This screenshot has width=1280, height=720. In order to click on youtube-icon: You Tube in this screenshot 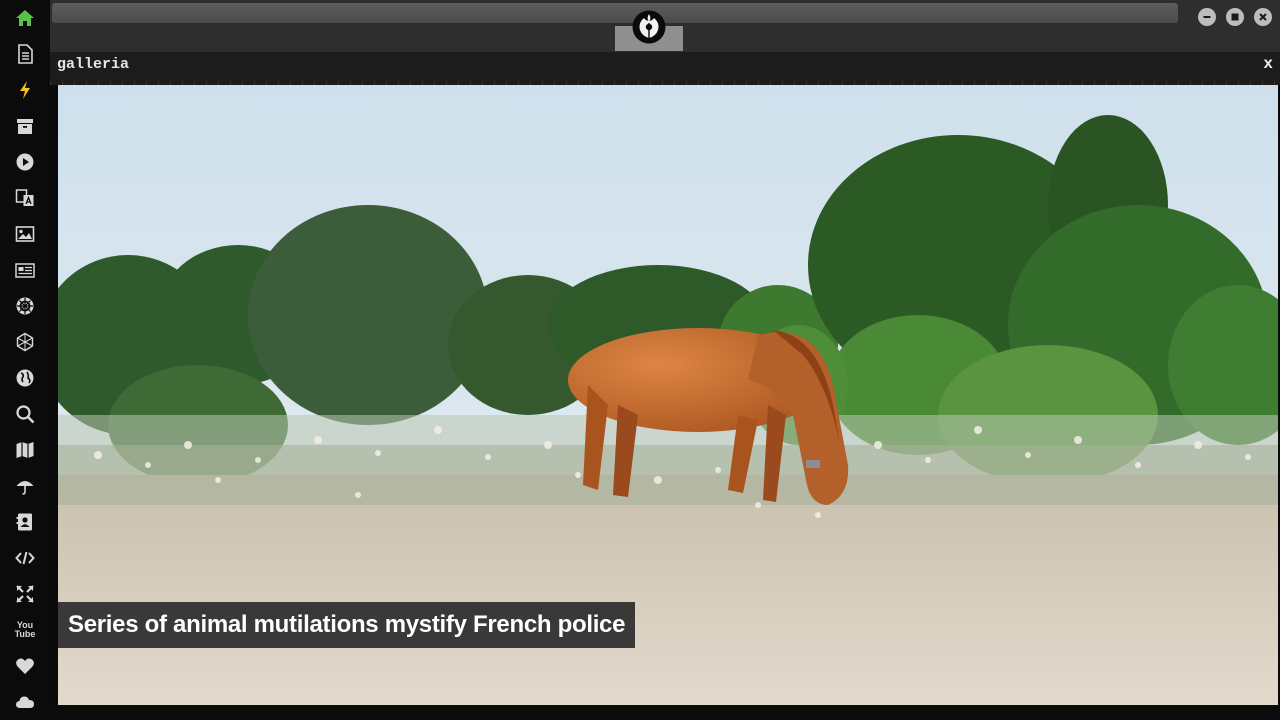, I will do `click(25, 629)`.